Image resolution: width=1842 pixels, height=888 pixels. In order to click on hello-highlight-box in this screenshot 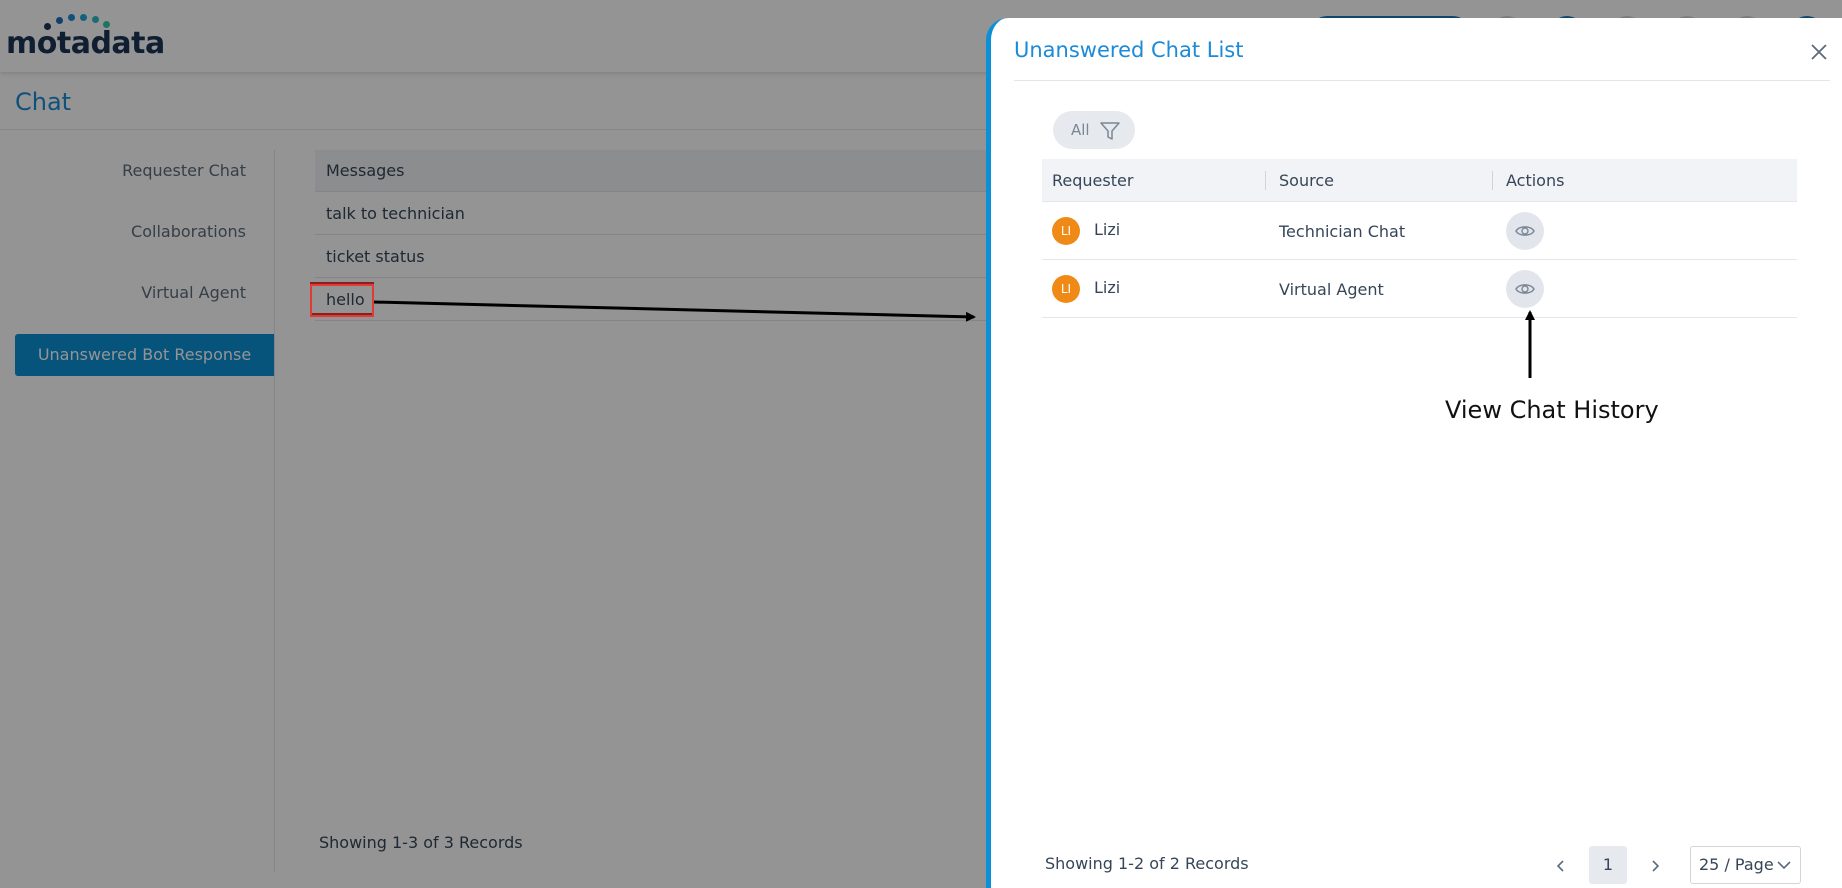, I will do `click(342, 300)`.